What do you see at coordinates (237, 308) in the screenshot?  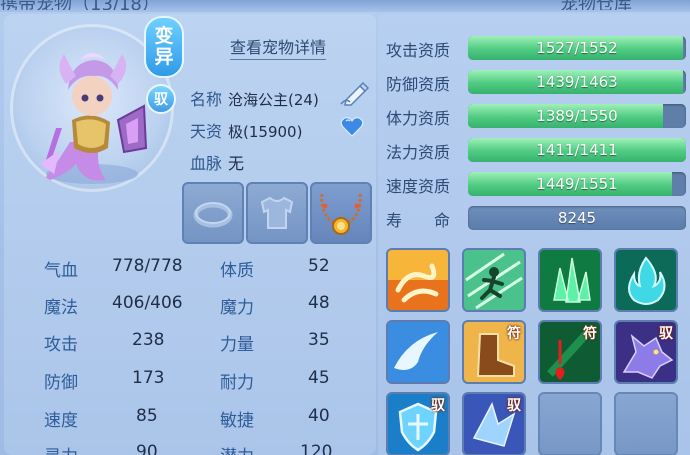 I see `stat-label: 魔力` at bounding box center [237, 308].